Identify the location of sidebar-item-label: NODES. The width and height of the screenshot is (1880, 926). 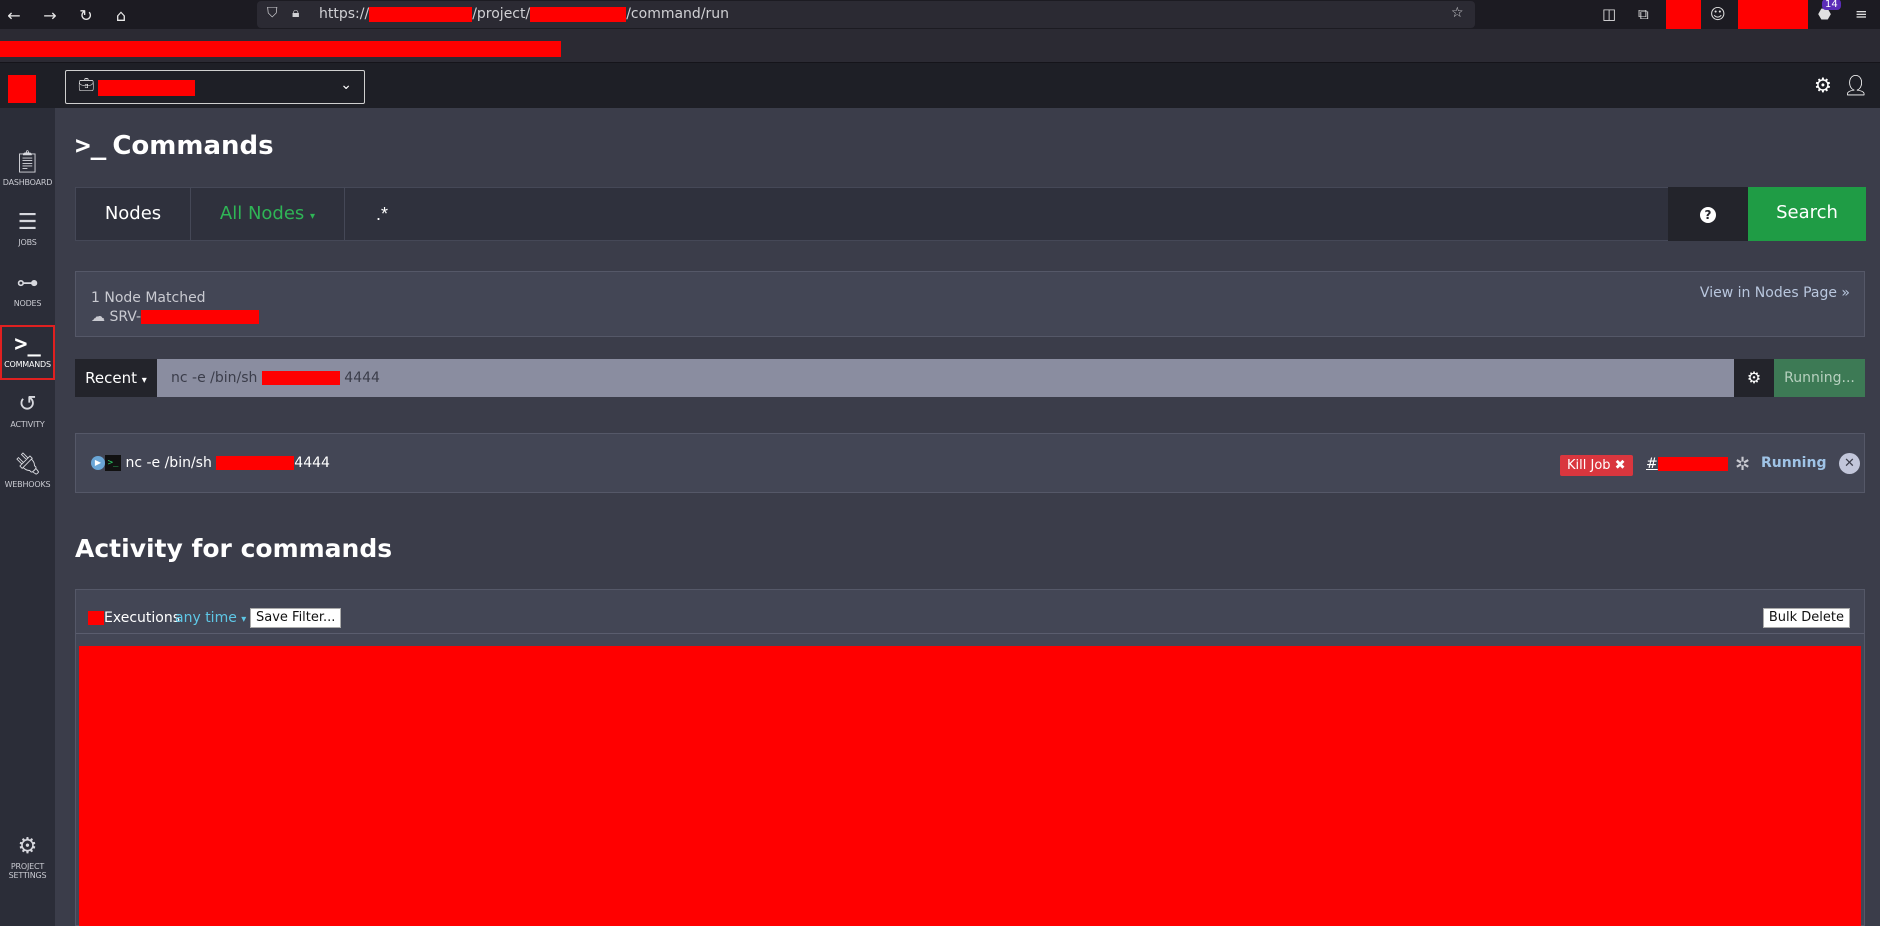
(27, 303).